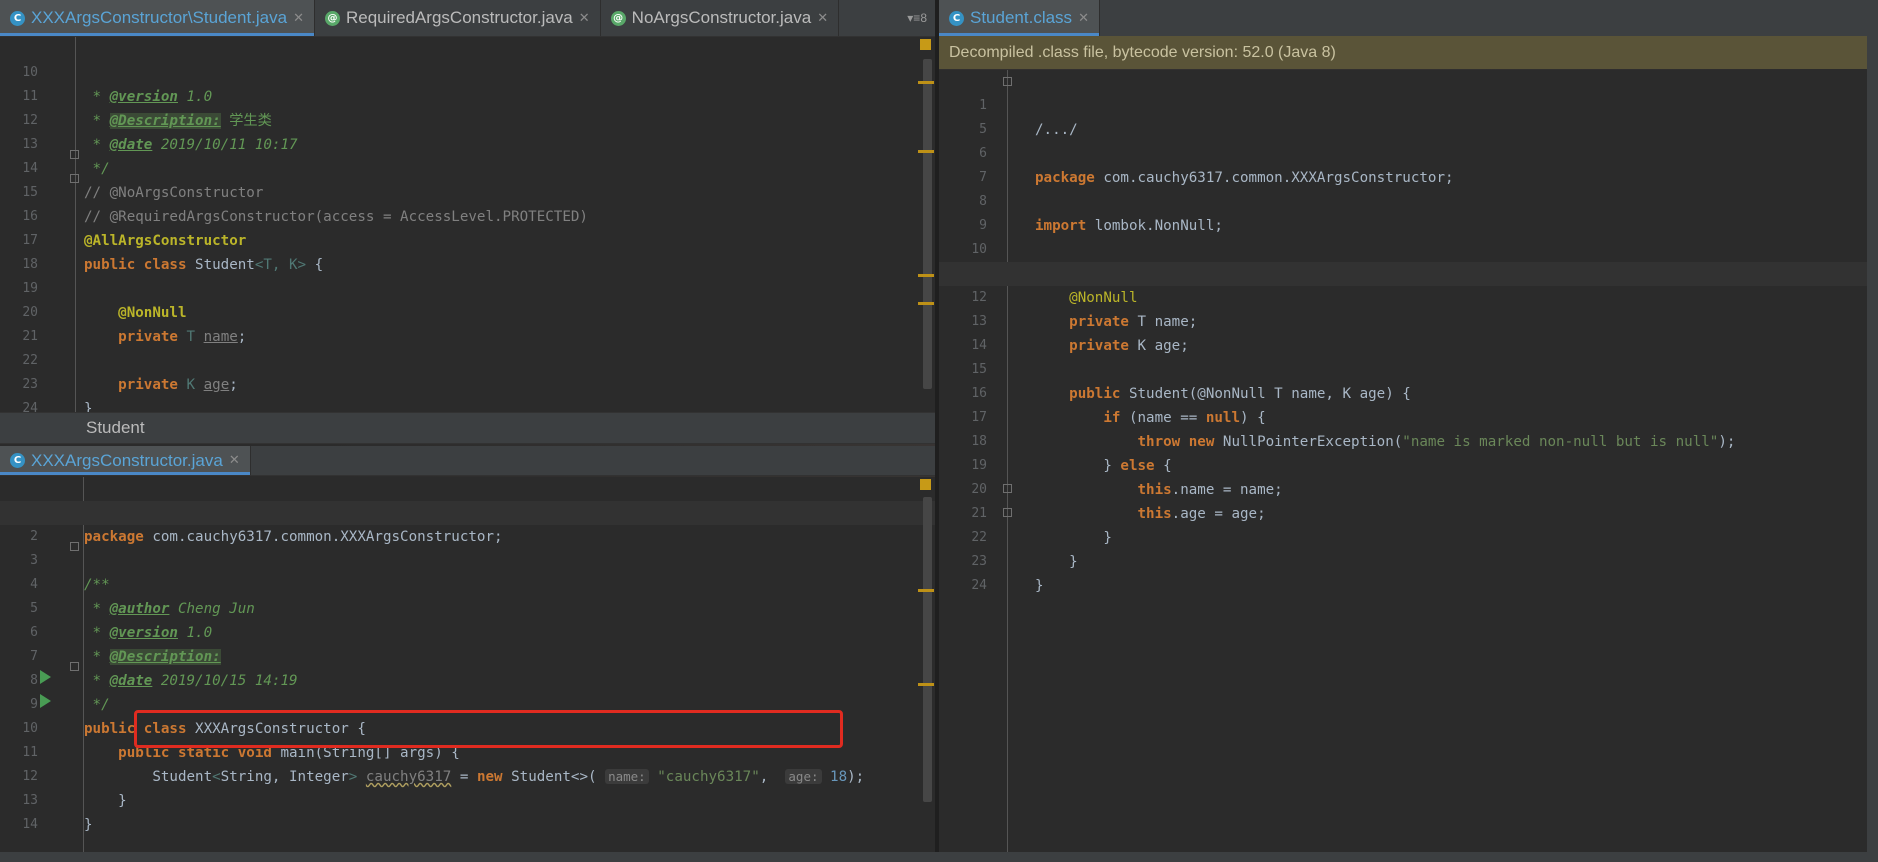  Describe the element at coordinates (1403, 488) in the screenshot. I see `code-line: 20 this.age = age;` at that location.